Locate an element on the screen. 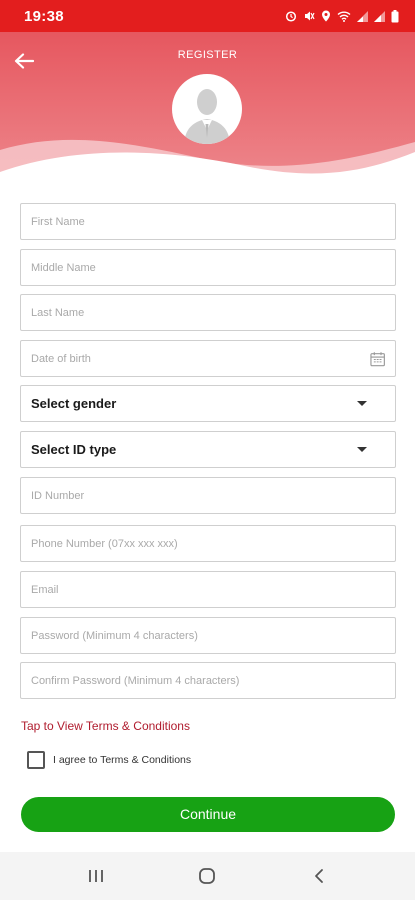  status-icons is located at coordinates (342, 16).